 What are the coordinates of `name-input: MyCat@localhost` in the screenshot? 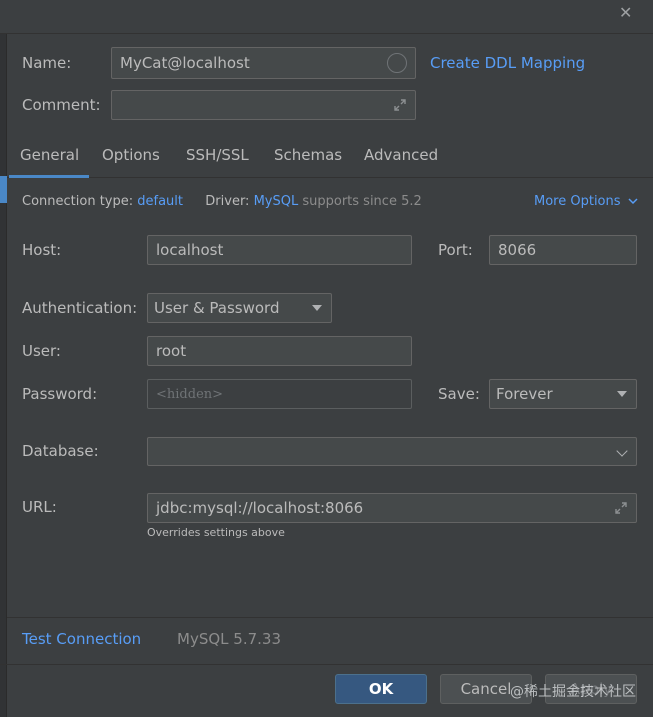 It's located at (263, 63).